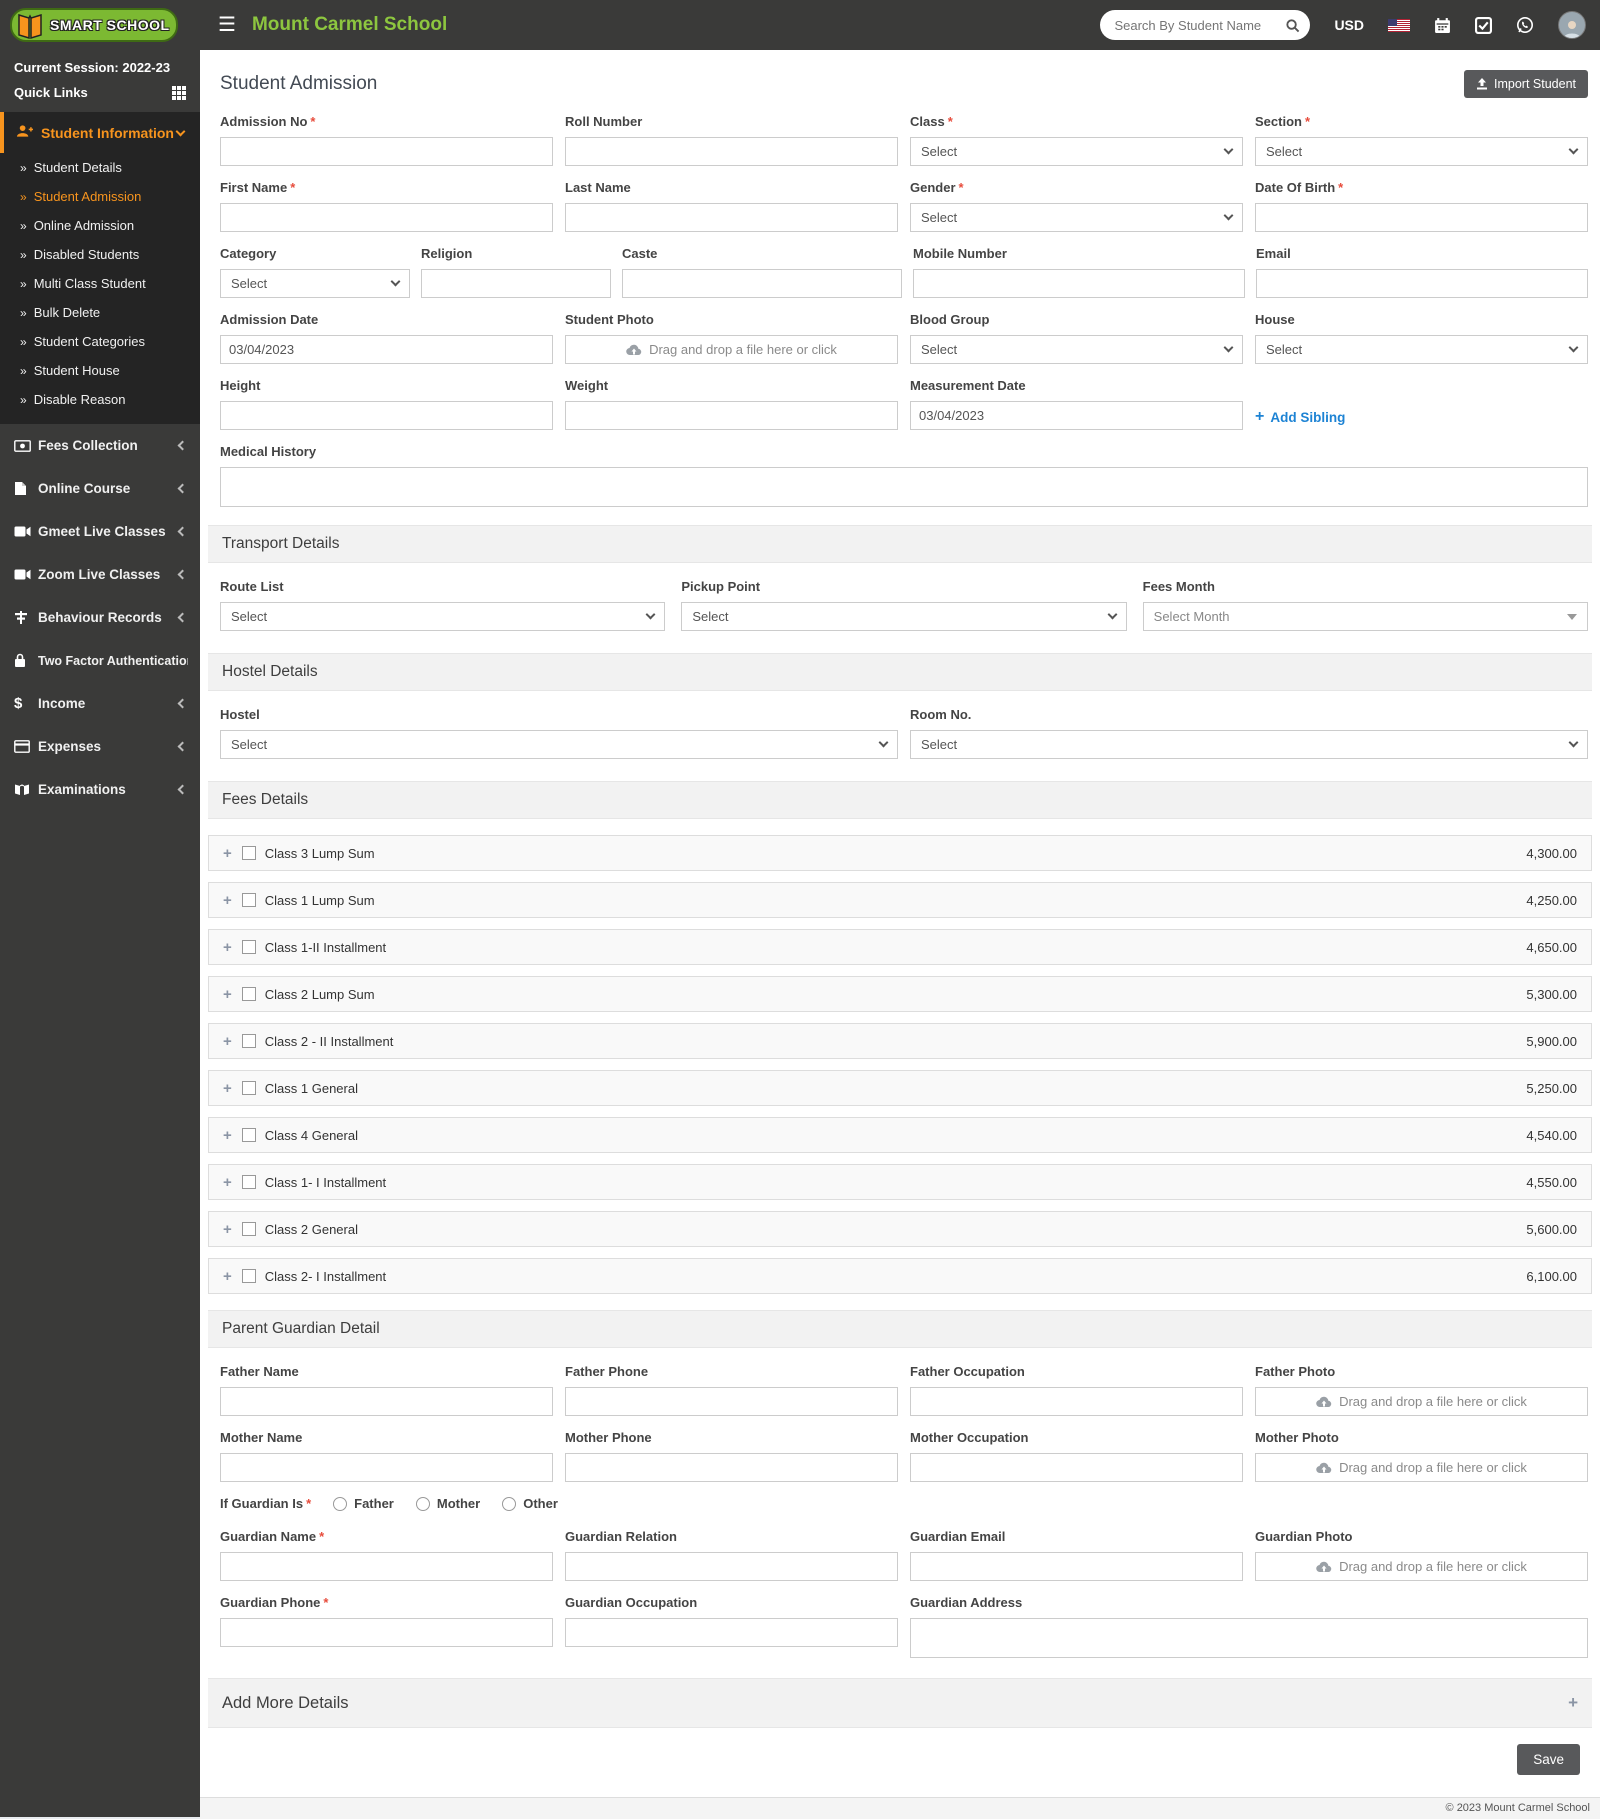  What do you see at coordinates (100, 789) in the screenshot?
I see `sidebar-group-examinations: Examinations` at bounding box center [100, 789].